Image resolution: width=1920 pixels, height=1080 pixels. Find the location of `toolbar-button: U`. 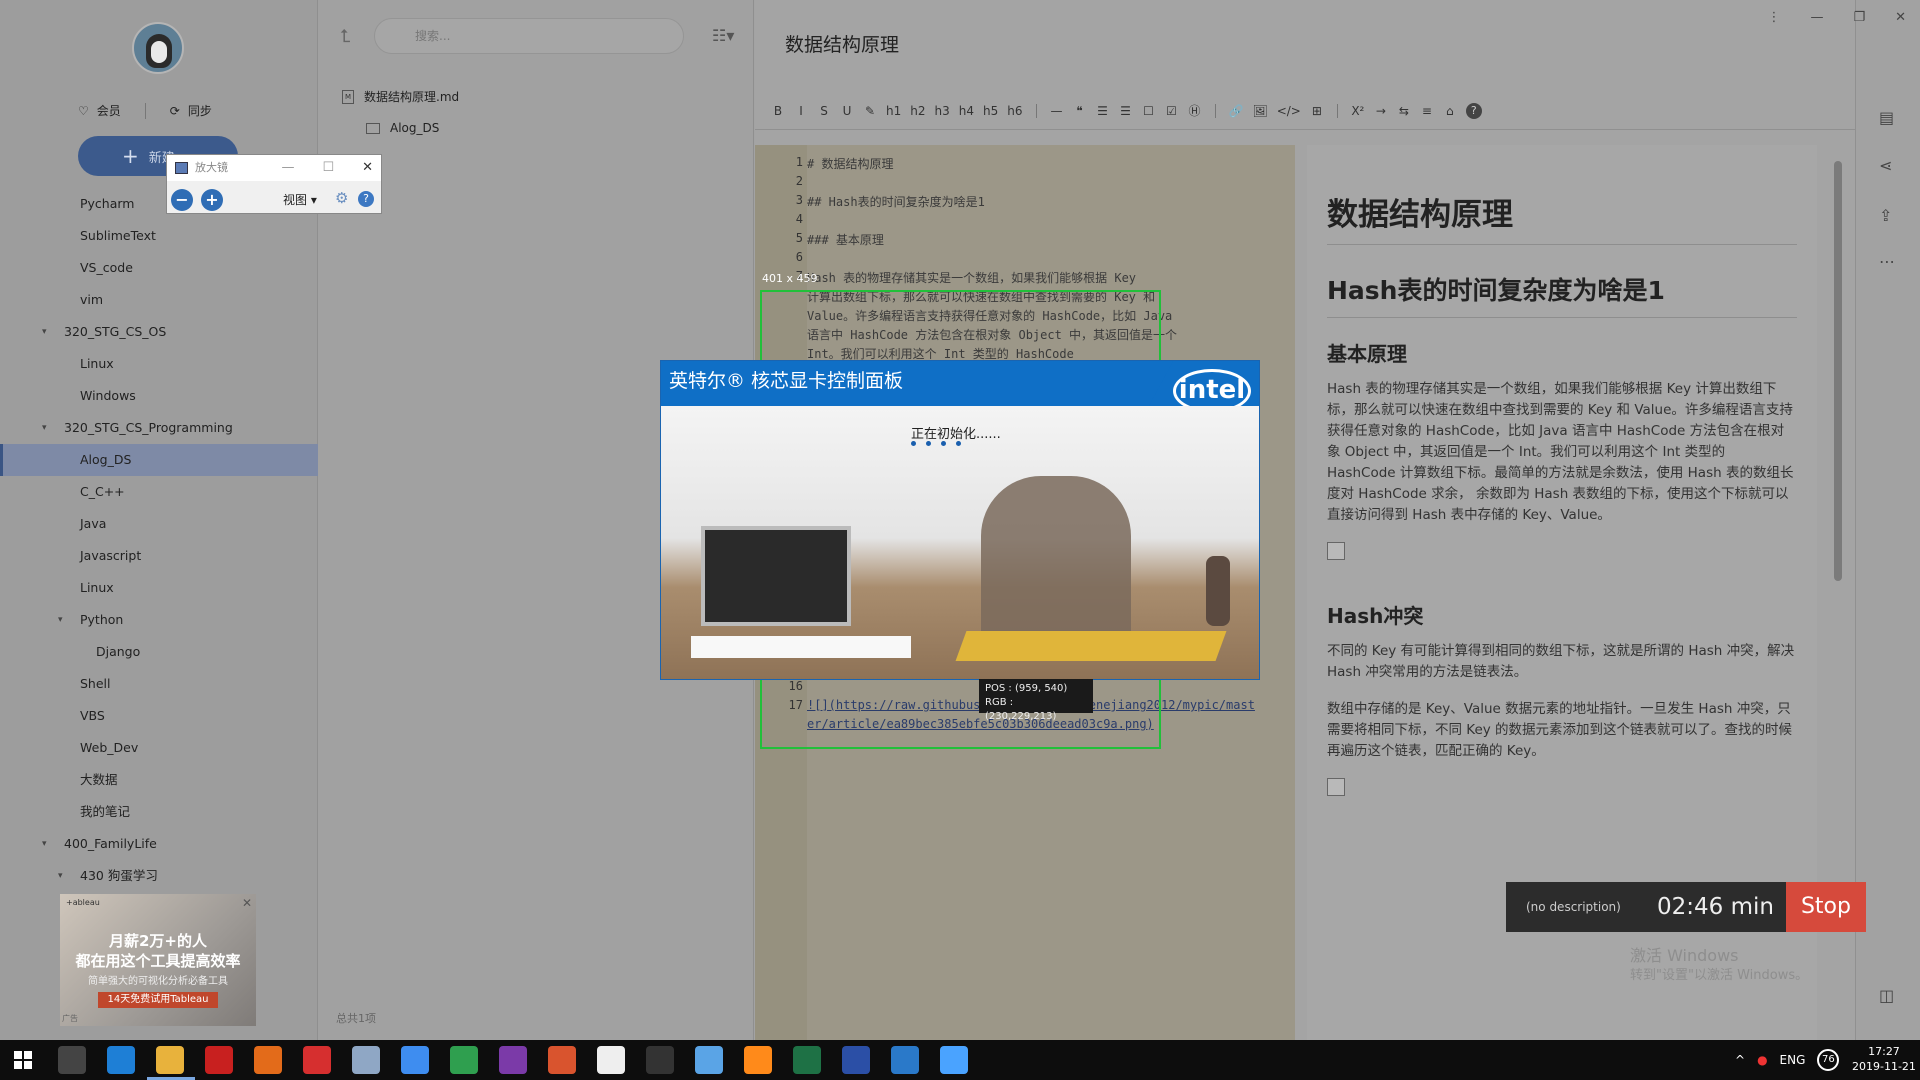

toolbar-button: U is located at coordinates (847, 111).